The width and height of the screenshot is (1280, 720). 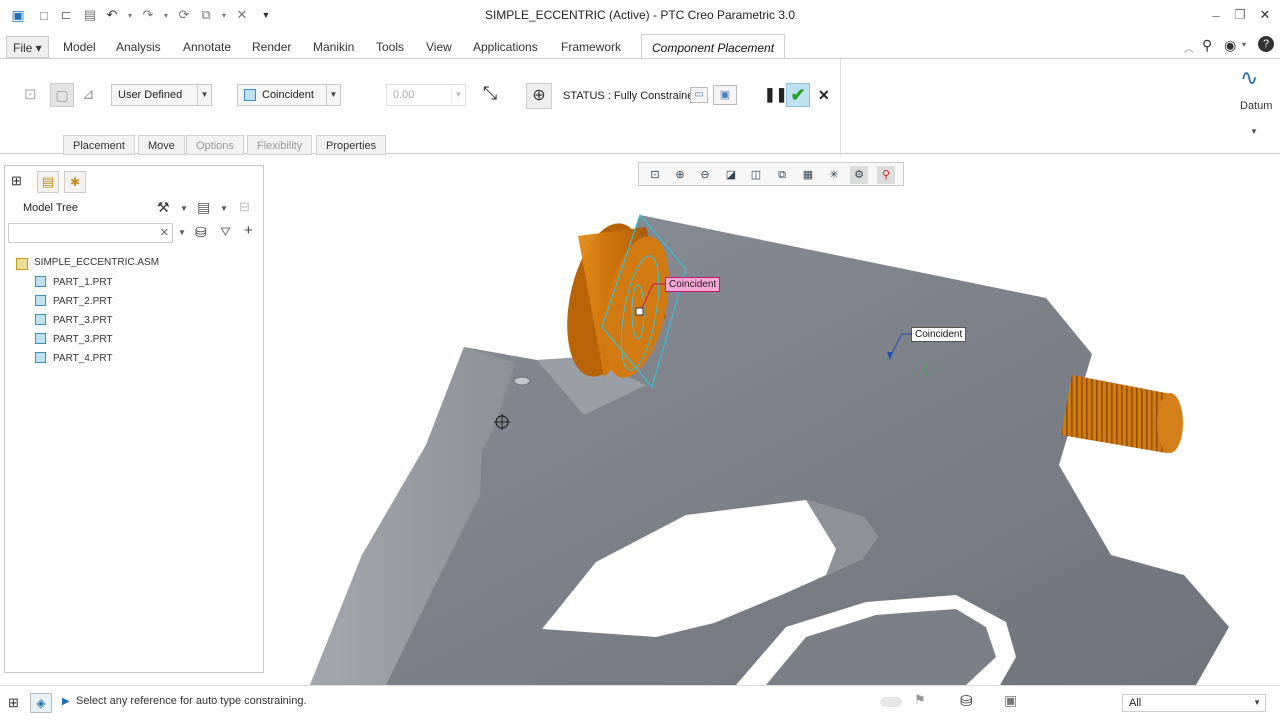 What do you see at coordinates (164, 233) in the screenshot?
I see `clear-search-icon: ✕` at bounding box center [164, 233].